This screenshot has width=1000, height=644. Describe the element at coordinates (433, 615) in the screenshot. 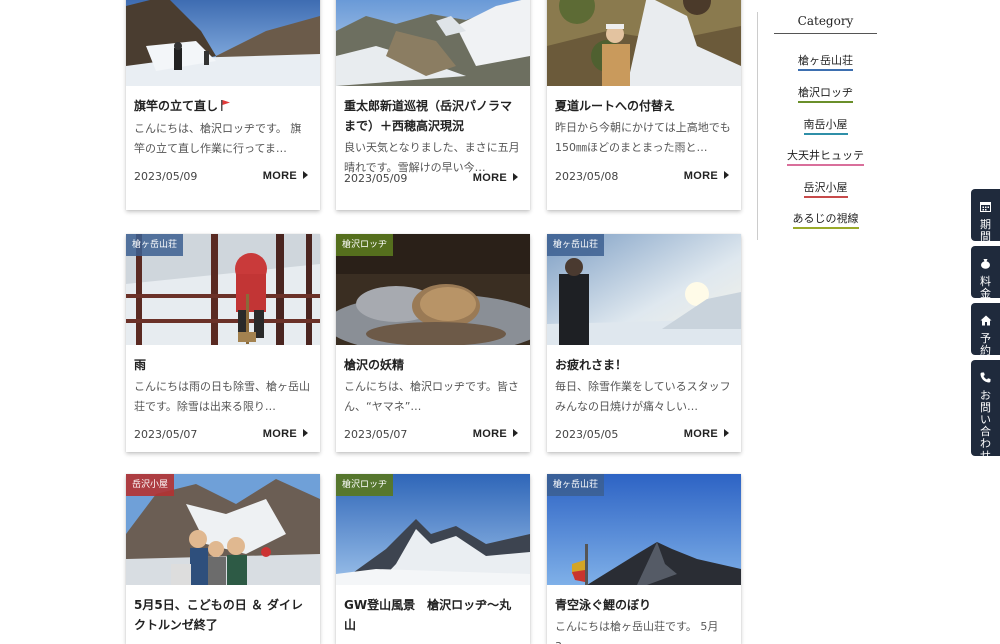

I see `post-title: GW登山風景 槍沢ロッヂ～丸山` at that location.